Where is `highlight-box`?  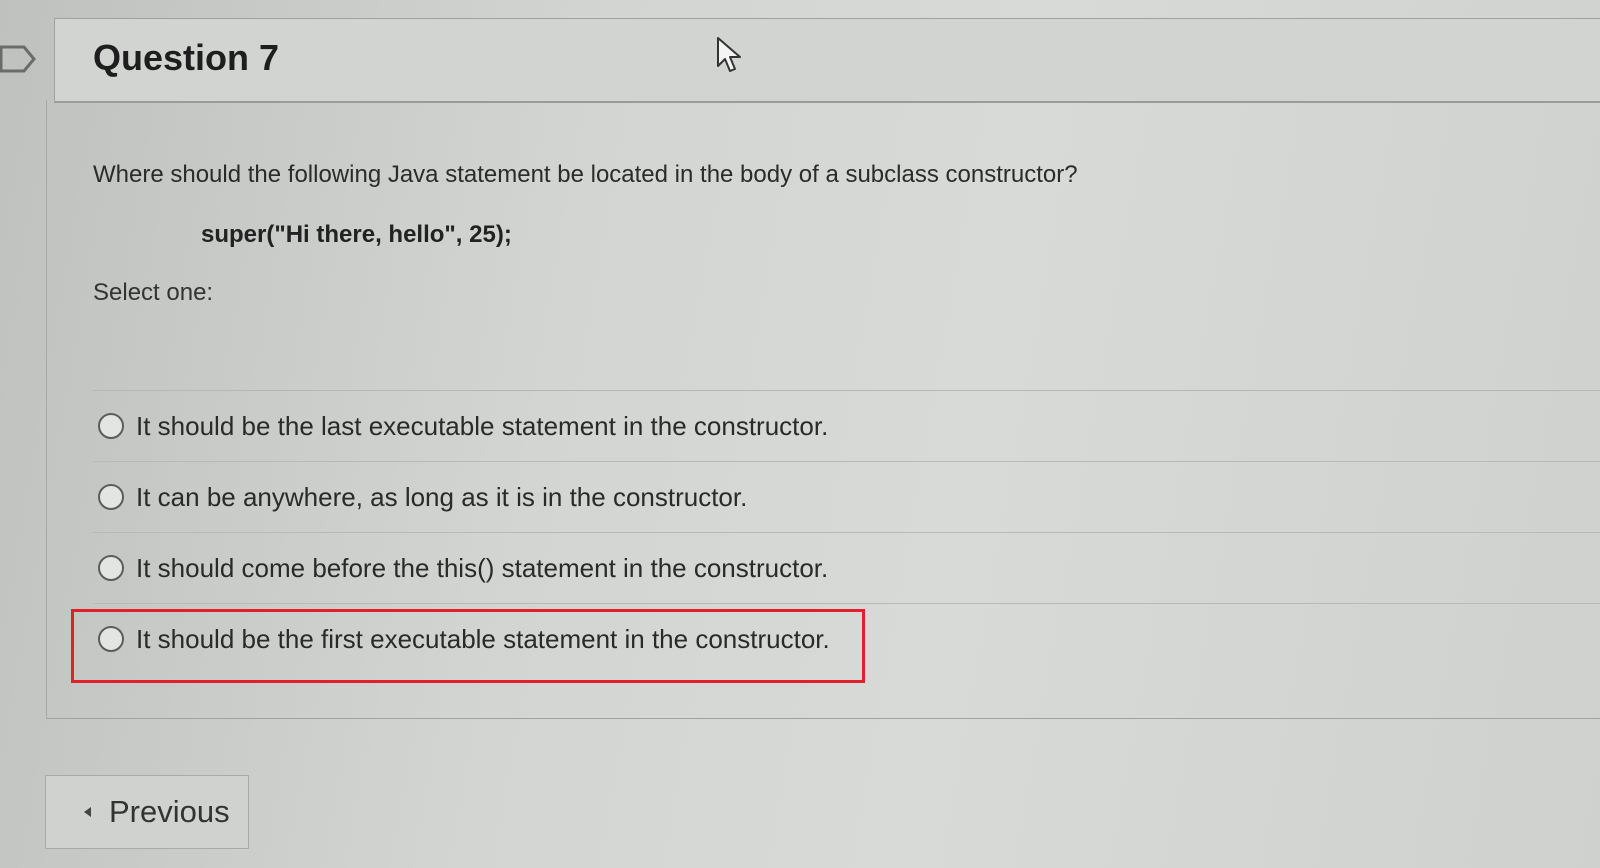
highlight-box is located at coordinates (468, 646).